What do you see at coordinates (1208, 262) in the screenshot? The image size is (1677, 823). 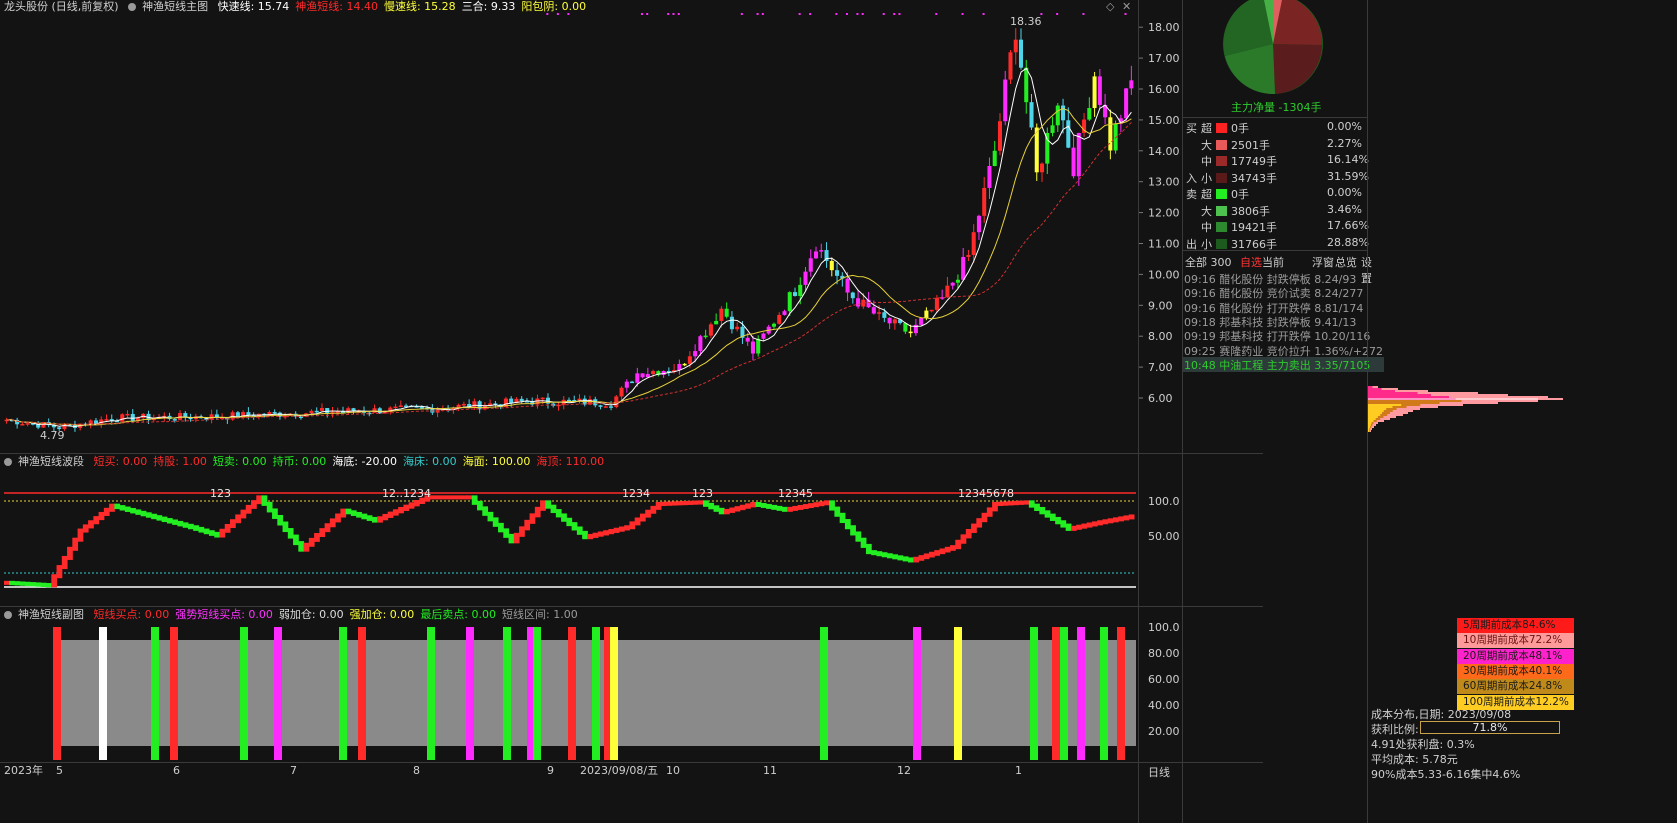 I see `tab-0: 全部 300` at bounding box center [1208, 262].